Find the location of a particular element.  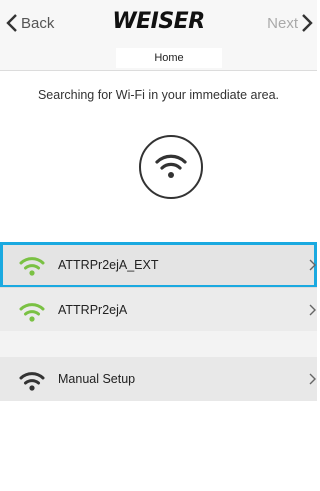

network-row-attrpr2eja-ext: ATTRPr2ejA_EXT is located at coordinates (158, 265).